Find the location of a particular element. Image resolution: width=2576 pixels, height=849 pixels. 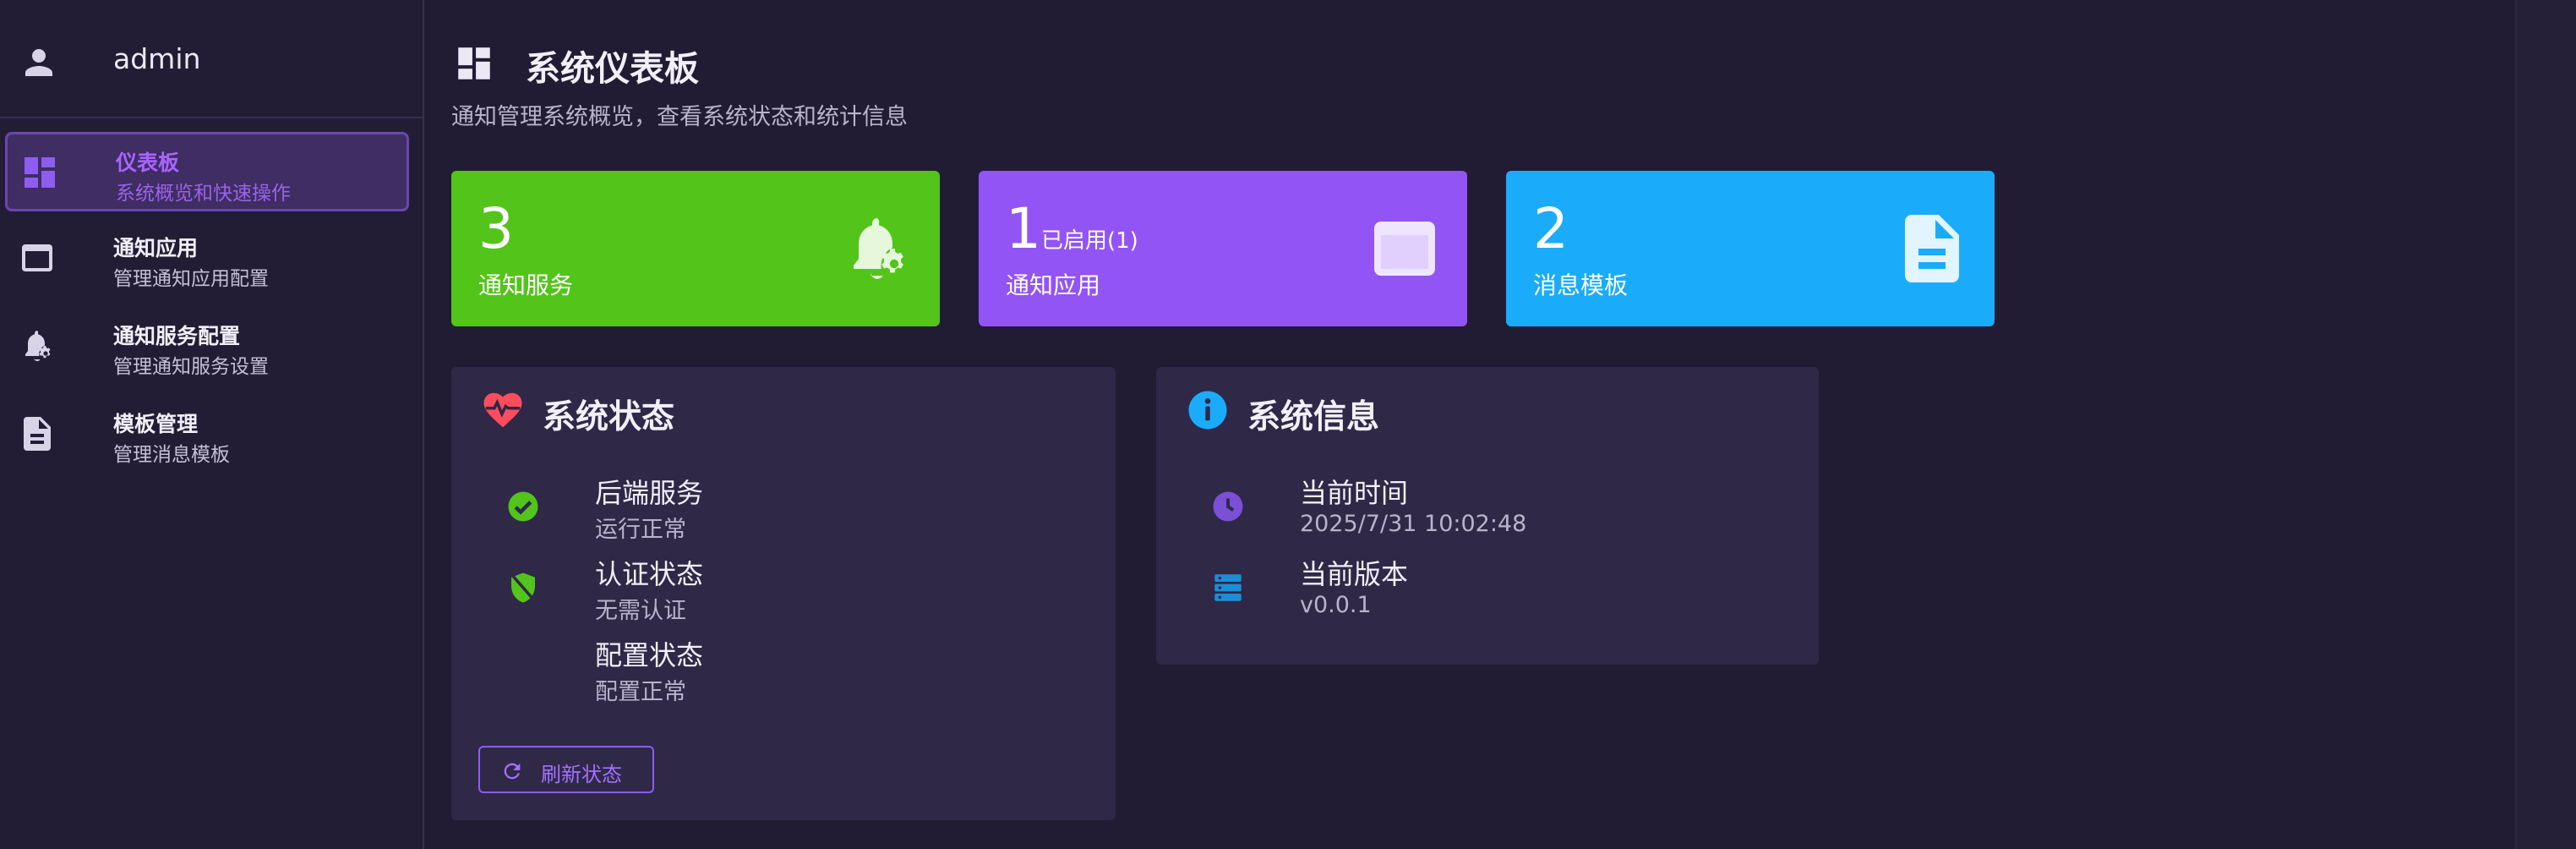

info-title: 当前时间 is located at coordinates (1354, 493).